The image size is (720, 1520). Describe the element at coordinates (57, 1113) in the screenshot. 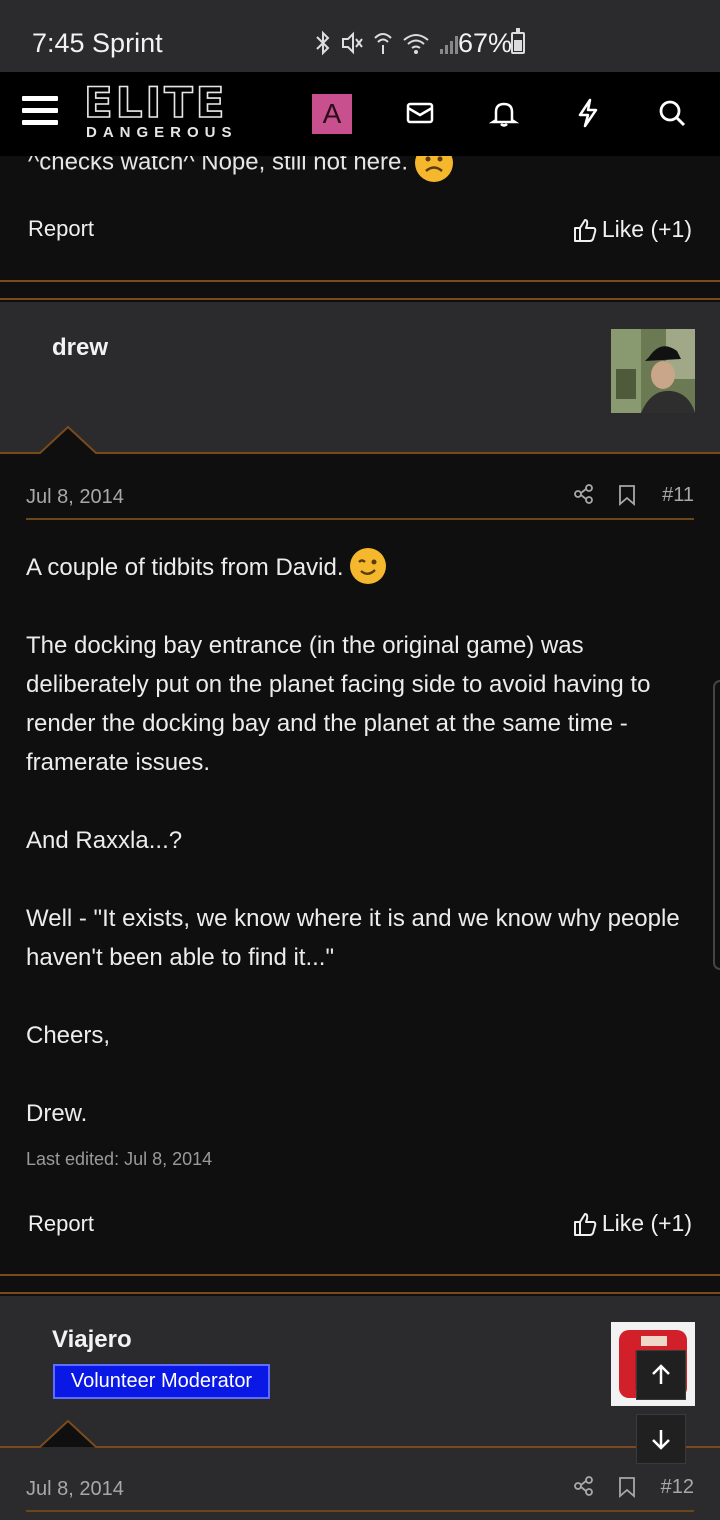

I see `post-paragraph: Drew.` at that location.